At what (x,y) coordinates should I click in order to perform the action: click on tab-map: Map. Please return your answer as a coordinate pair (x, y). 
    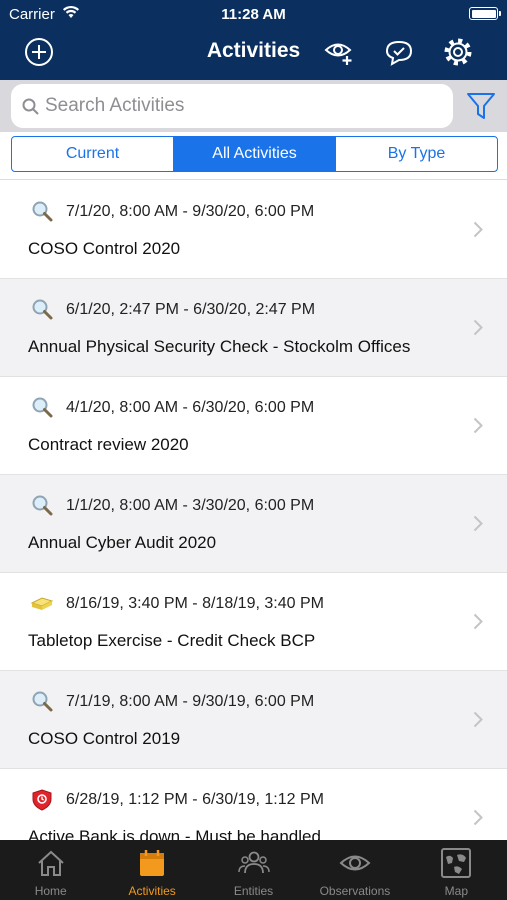
    Looking at the image, I should click on (456, 870).